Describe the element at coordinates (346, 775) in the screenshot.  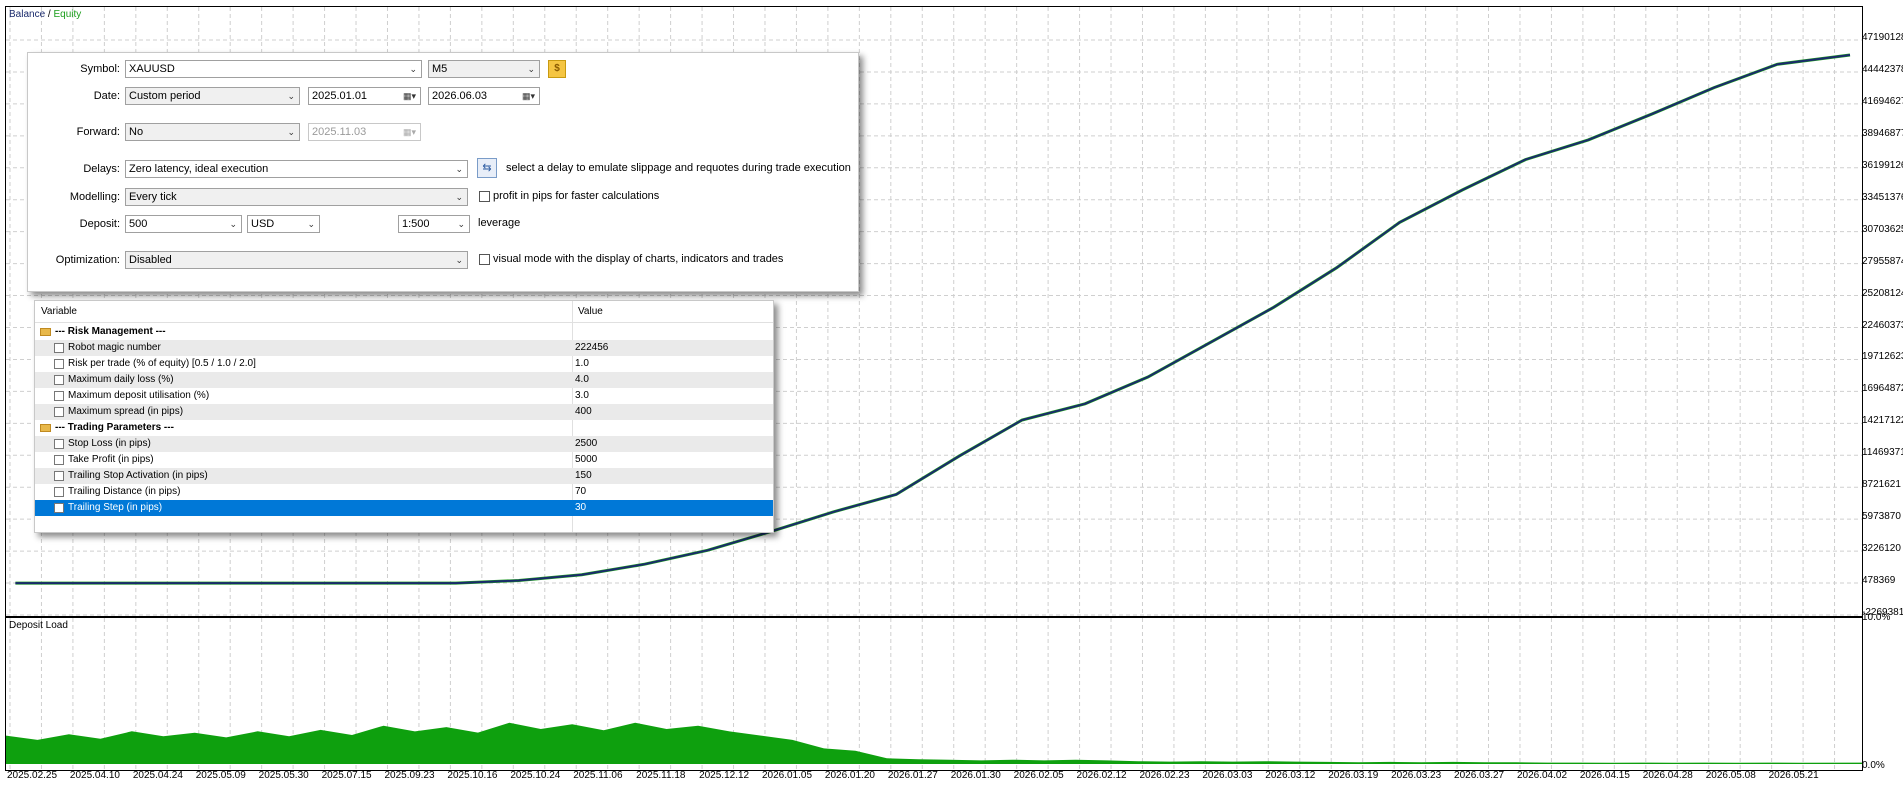
I see `x-tick-label: 2025.07.15` at that location.